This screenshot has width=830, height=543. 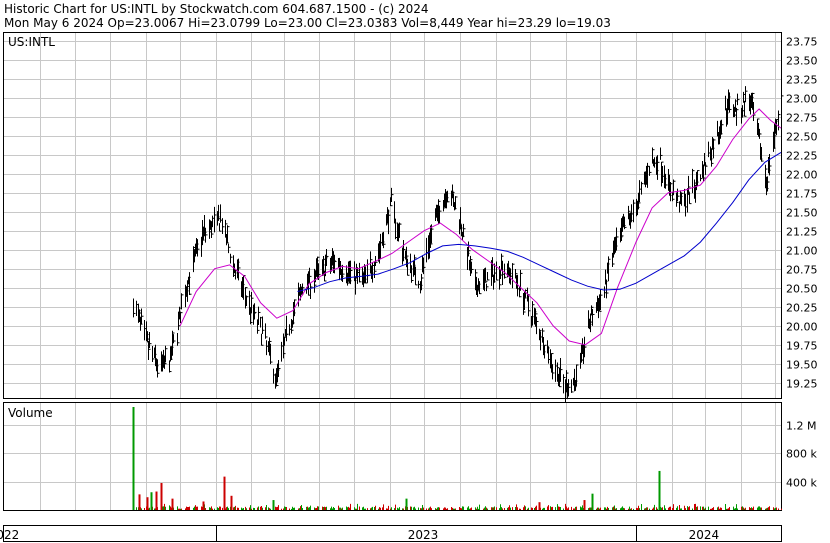 What do you see at coordinates (802, 365) in the screenshot?
I see `price-tick-label: 19.50` at bounding box center [802, 365].